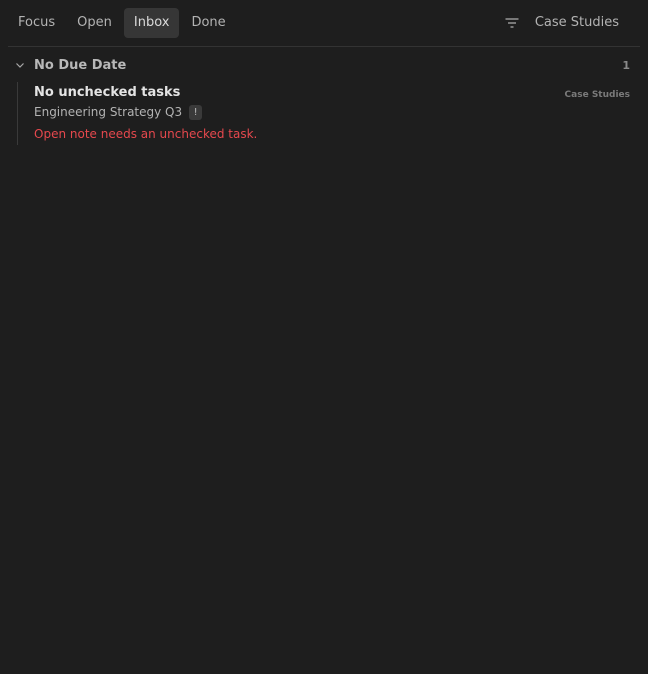  I want to click on task-subtitle: Engineering Strategy Q3 !, so click(332, 112).